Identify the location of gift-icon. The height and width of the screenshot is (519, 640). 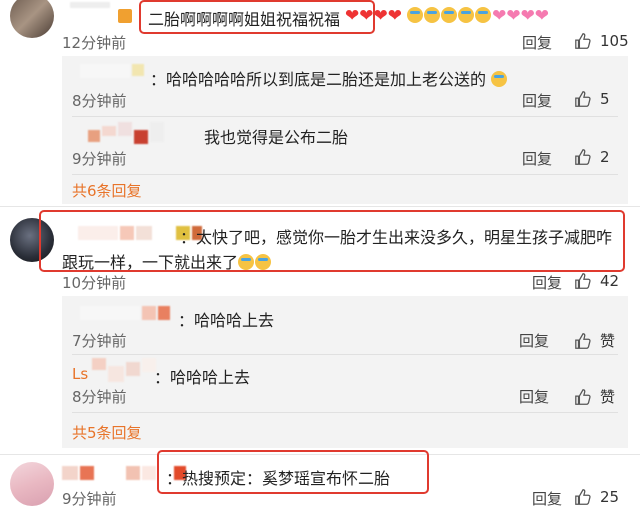
(125, 16).